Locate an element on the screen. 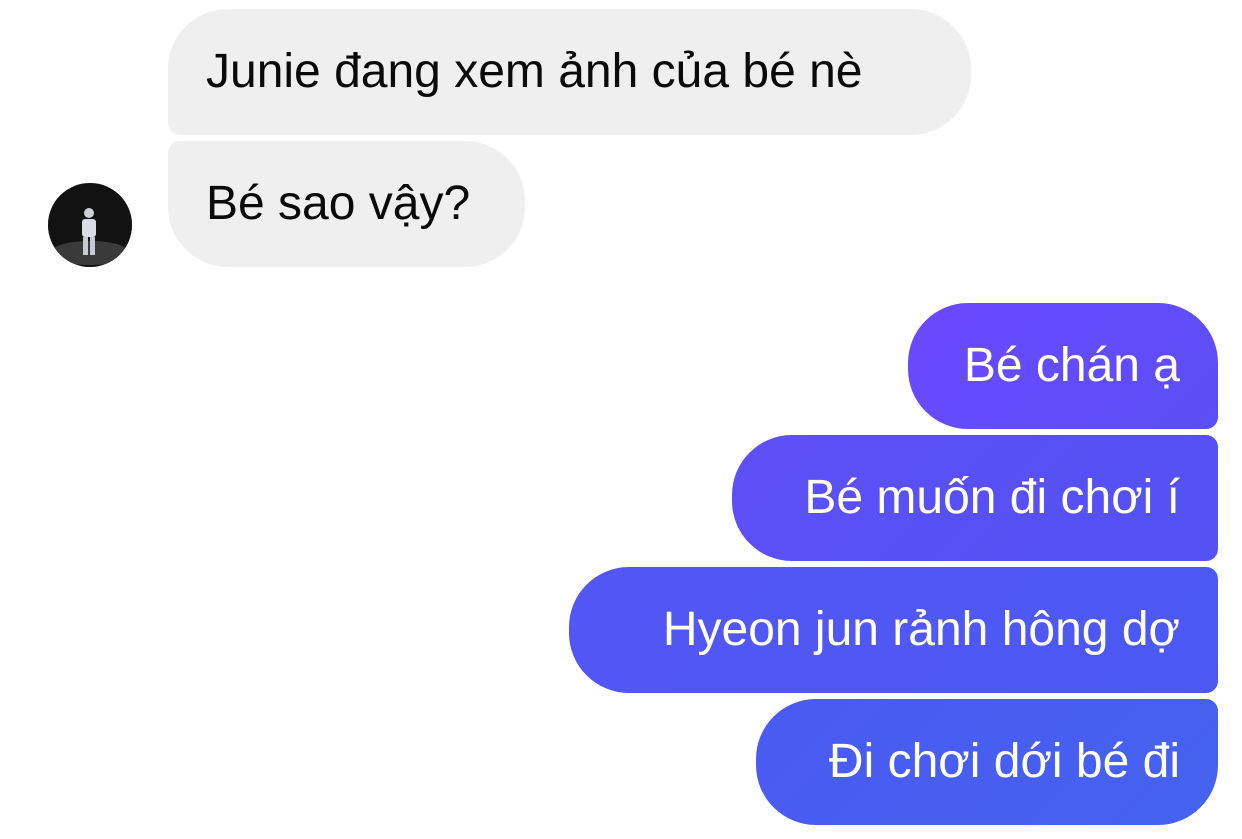  outgoing-message-bubble: Bé chán ạ is located at coordinates (1063, 366).